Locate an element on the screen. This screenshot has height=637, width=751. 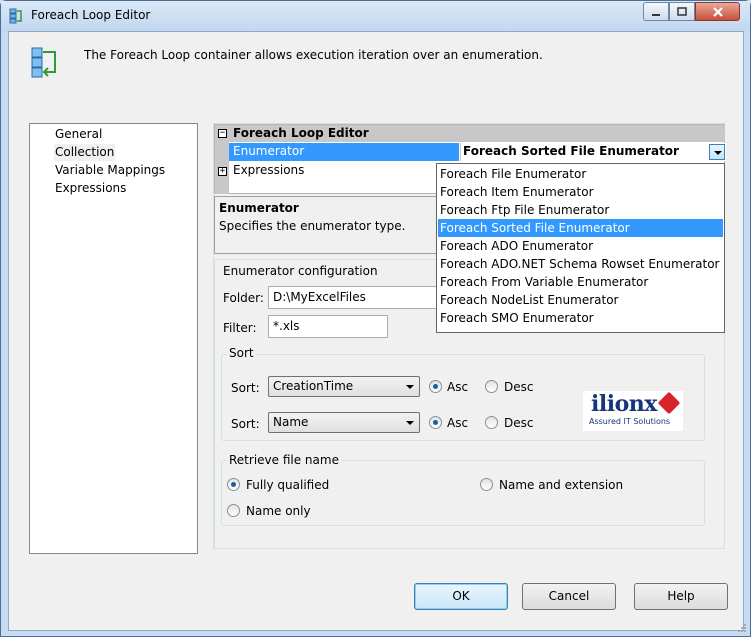
collapse-icon: − is located at coordinates (222, 133).